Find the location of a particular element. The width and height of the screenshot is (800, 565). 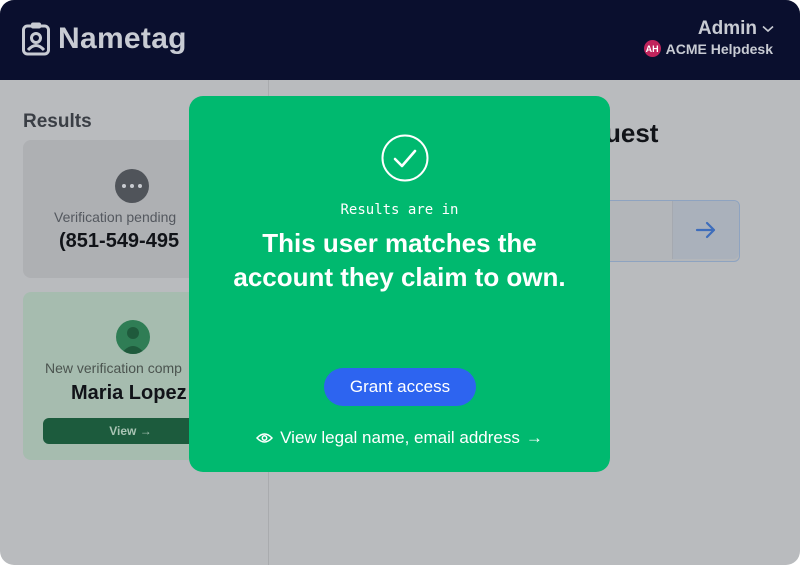

submit-button is located at coordinates (705, 230).